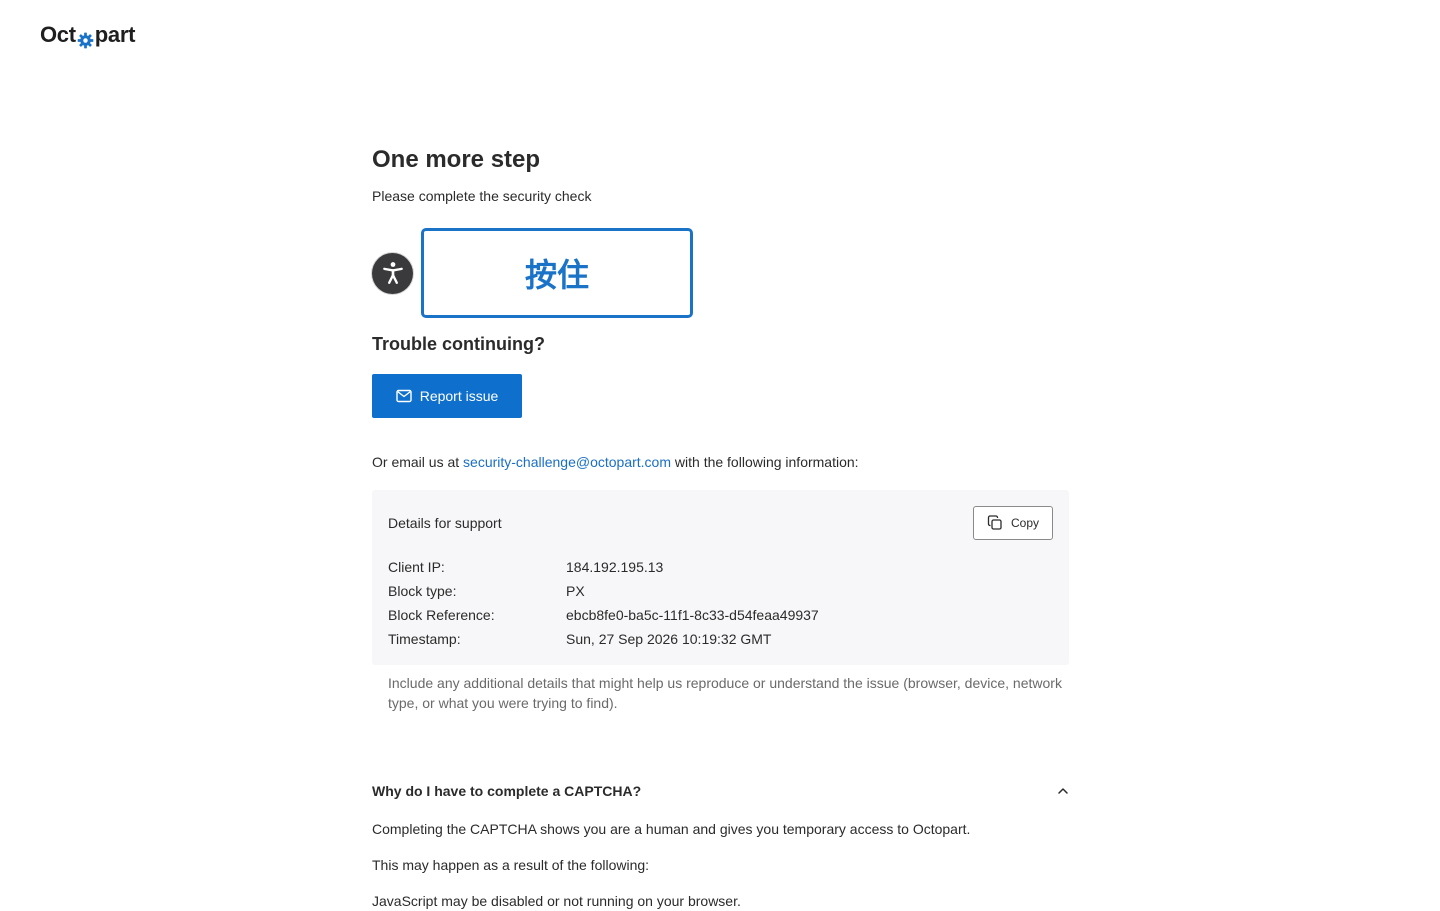  I want to click on detail-key: Block type:, so click(422, 591).